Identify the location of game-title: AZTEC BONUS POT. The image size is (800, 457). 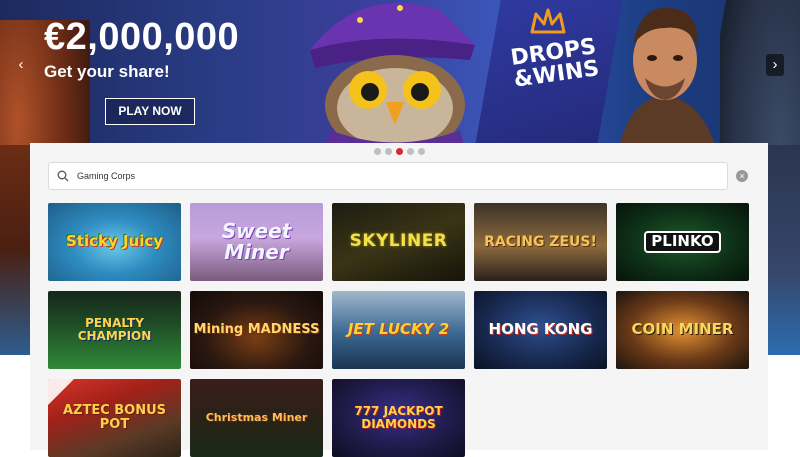
(114, 417).